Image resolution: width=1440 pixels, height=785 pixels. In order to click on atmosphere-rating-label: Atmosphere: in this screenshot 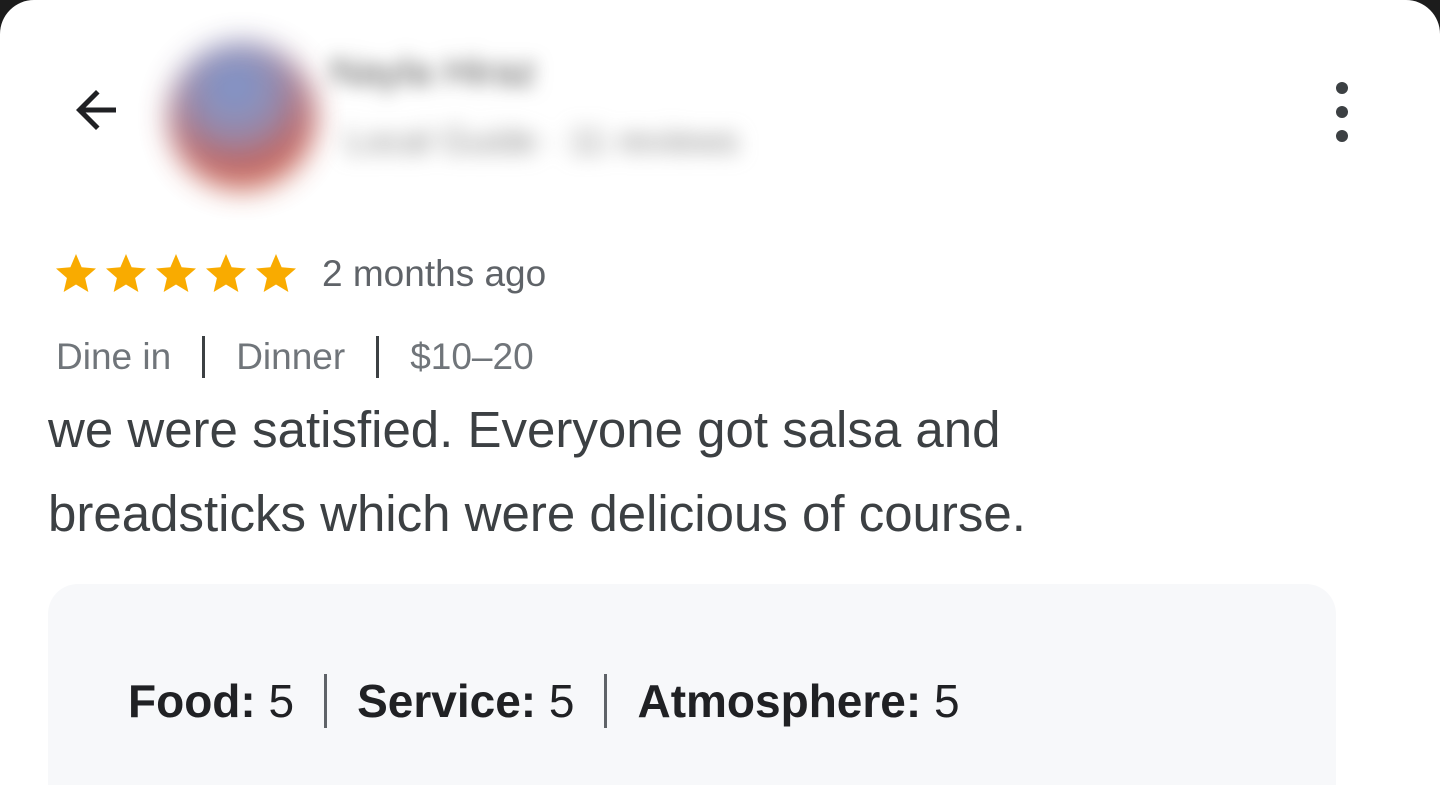, I will do `click(779, 701)`.